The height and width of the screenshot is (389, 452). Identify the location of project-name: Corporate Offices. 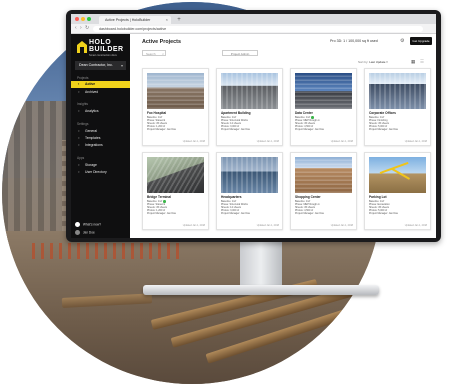
(382, 113).